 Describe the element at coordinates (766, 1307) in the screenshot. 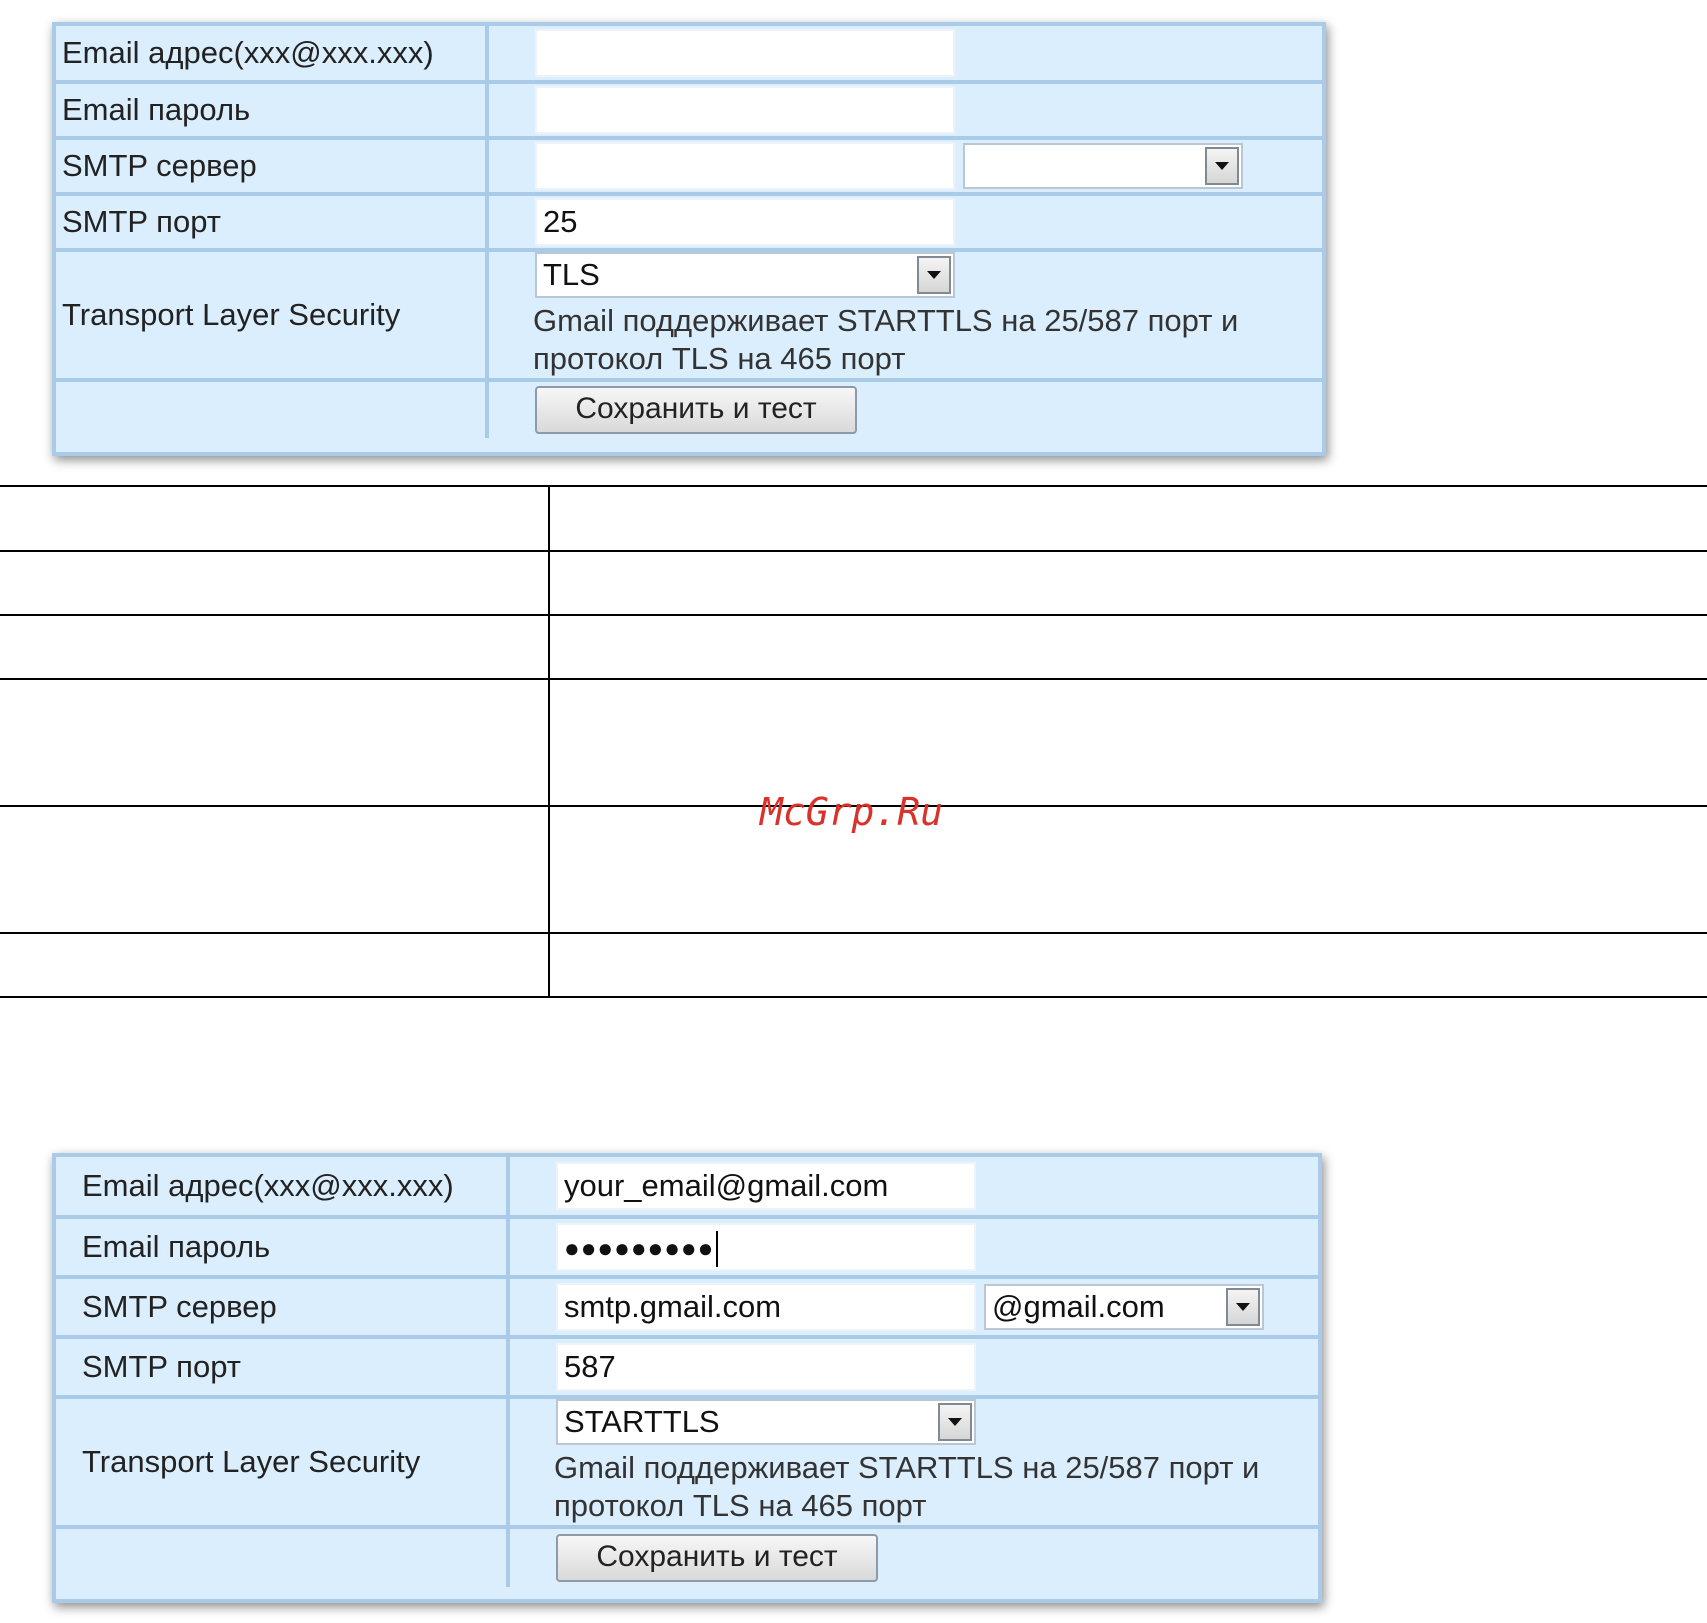

I see `smtp-server-input: smtp.gmail.com` at that location.